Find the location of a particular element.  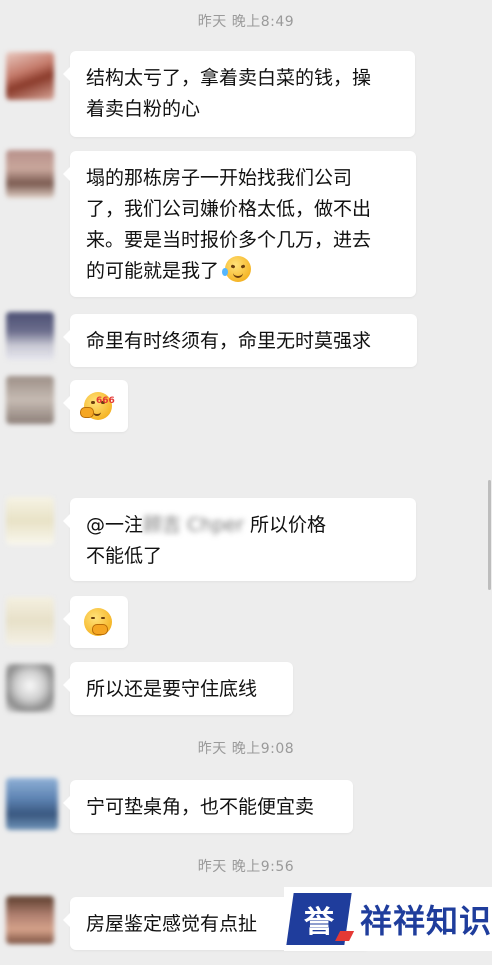

666-emoji: 666 is located at coordinates (97, 406).